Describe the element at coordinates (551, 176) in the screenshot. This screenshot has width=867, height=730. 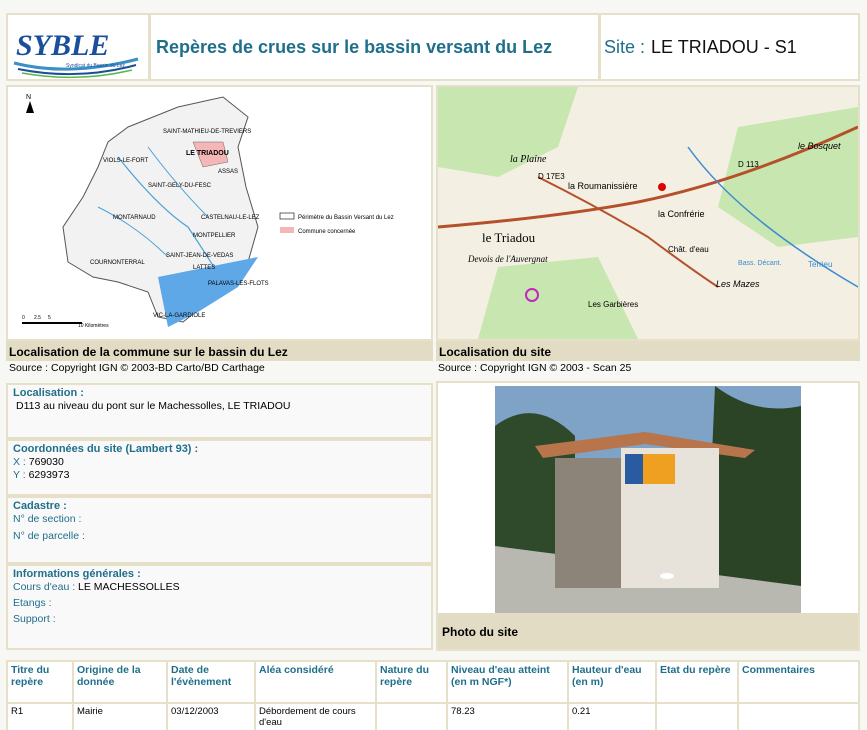
I see `svg-text: D 17E3` at that location.